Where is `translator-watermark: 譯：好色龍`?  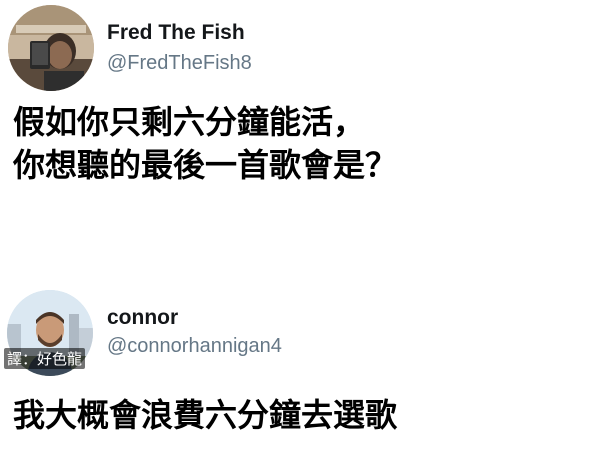
translator-watermark: 譯：好色龍 is located at coordinates (45, 358).